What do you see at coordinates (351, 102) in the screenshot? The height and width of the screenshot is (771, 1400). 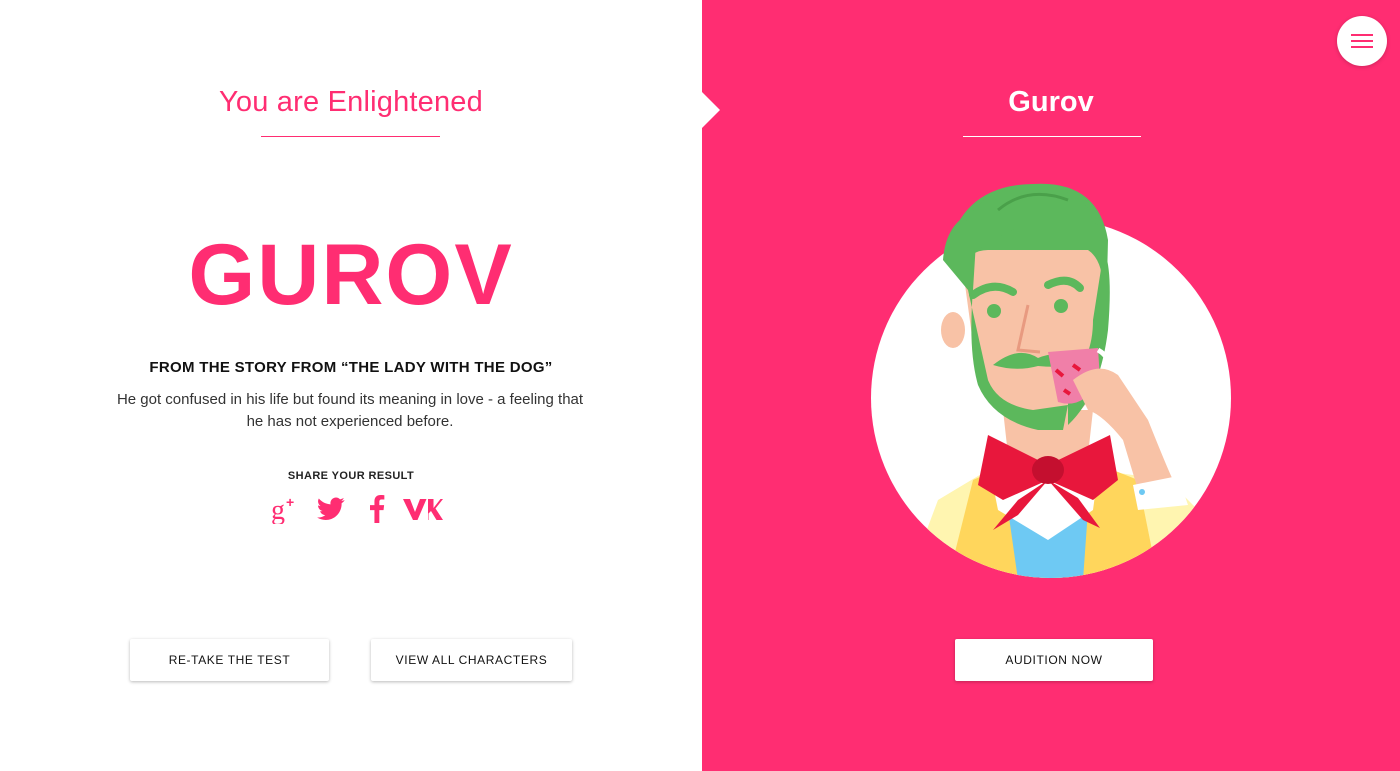 I see `result-title: You are Enlightened` at bounding box center [351, 102].